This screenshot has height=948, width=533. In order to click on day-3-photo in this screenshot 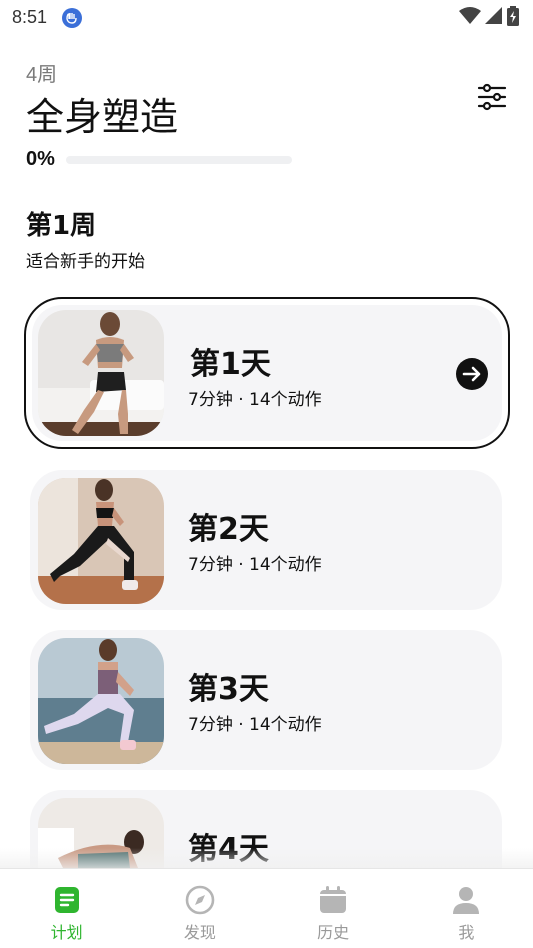, I will do `click(101, 701)`.